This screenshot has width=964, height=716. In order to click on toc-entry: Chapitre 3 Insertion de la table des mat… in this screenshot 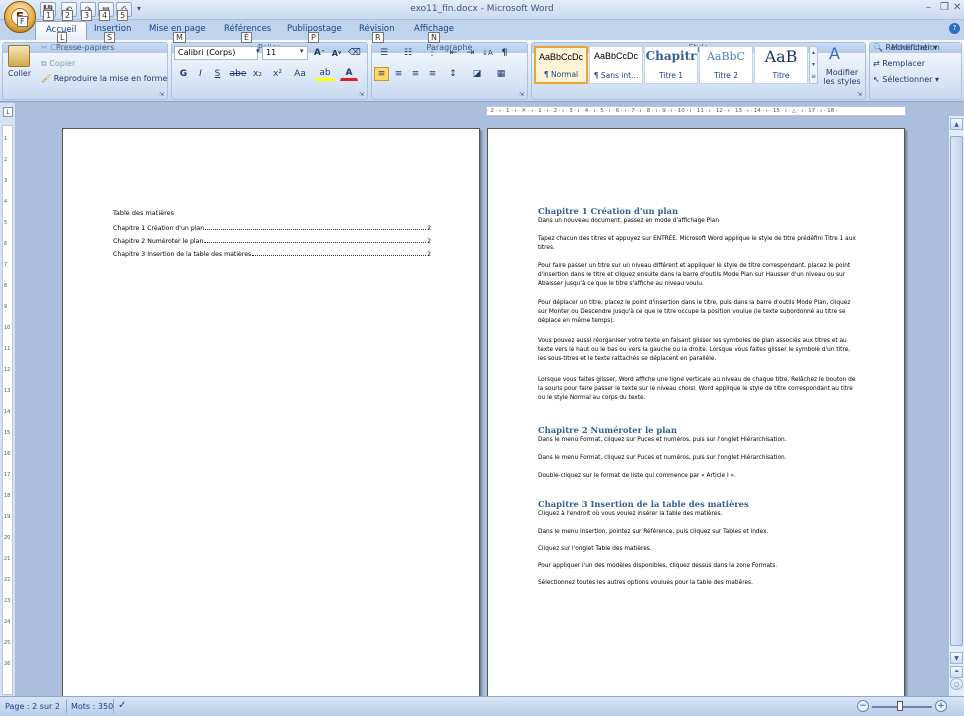, I will do `click(272, 254)`.